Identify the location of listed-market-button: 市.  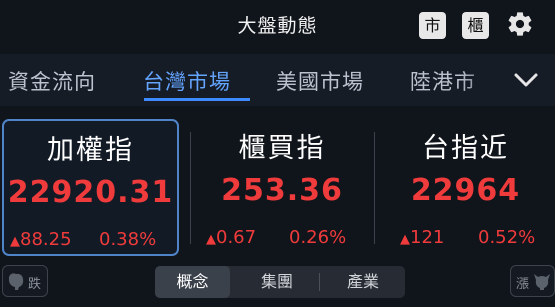
(432, 25).